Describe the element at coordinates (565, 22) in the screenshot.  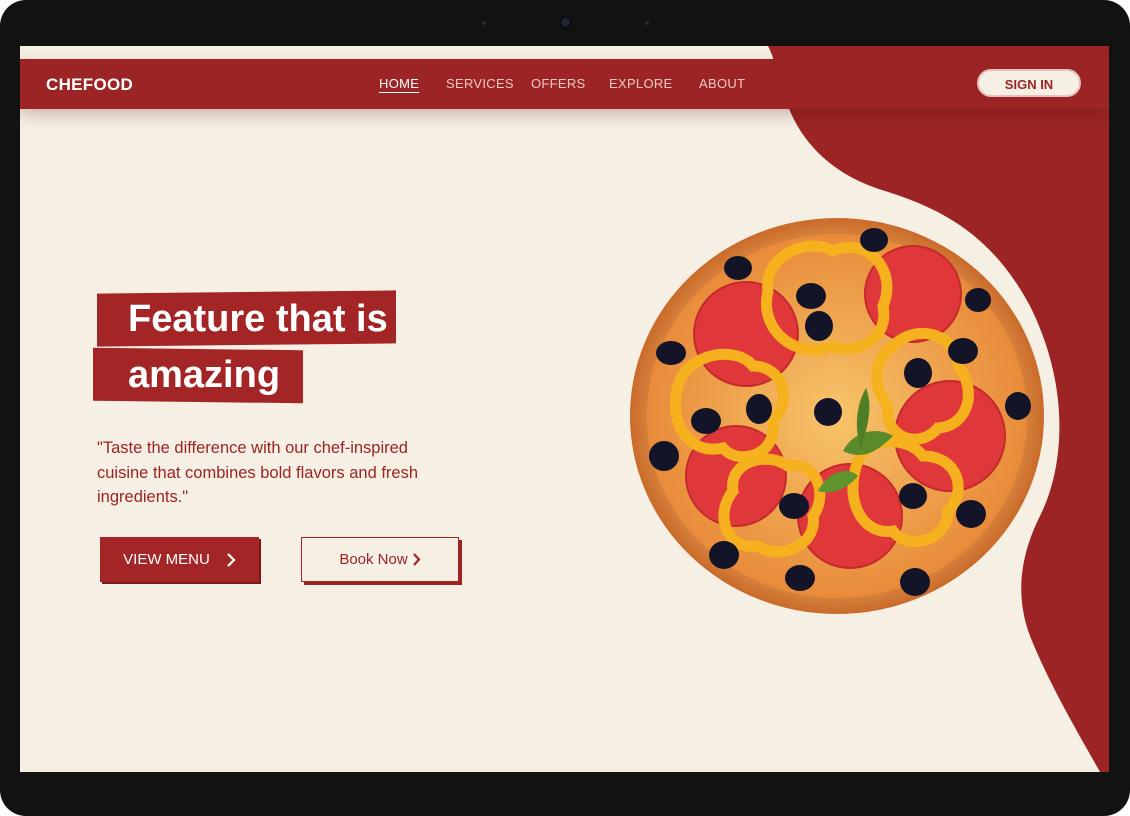
I see `camera-icon` at that location.